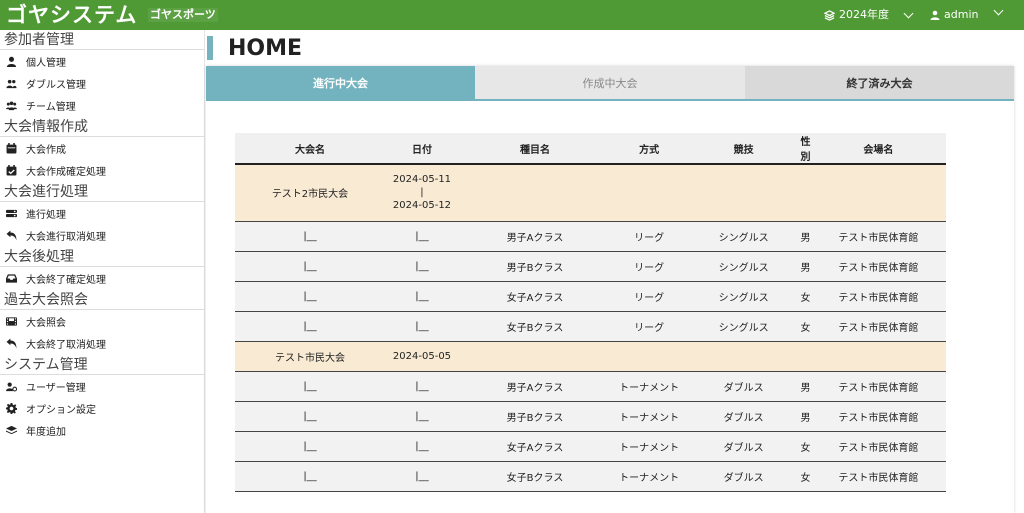  What do you see at coordinates (66, 172) in the screenshot?
I see `sidebar-item-label: 大会作成確定処理` at bounding box center [66, 172].